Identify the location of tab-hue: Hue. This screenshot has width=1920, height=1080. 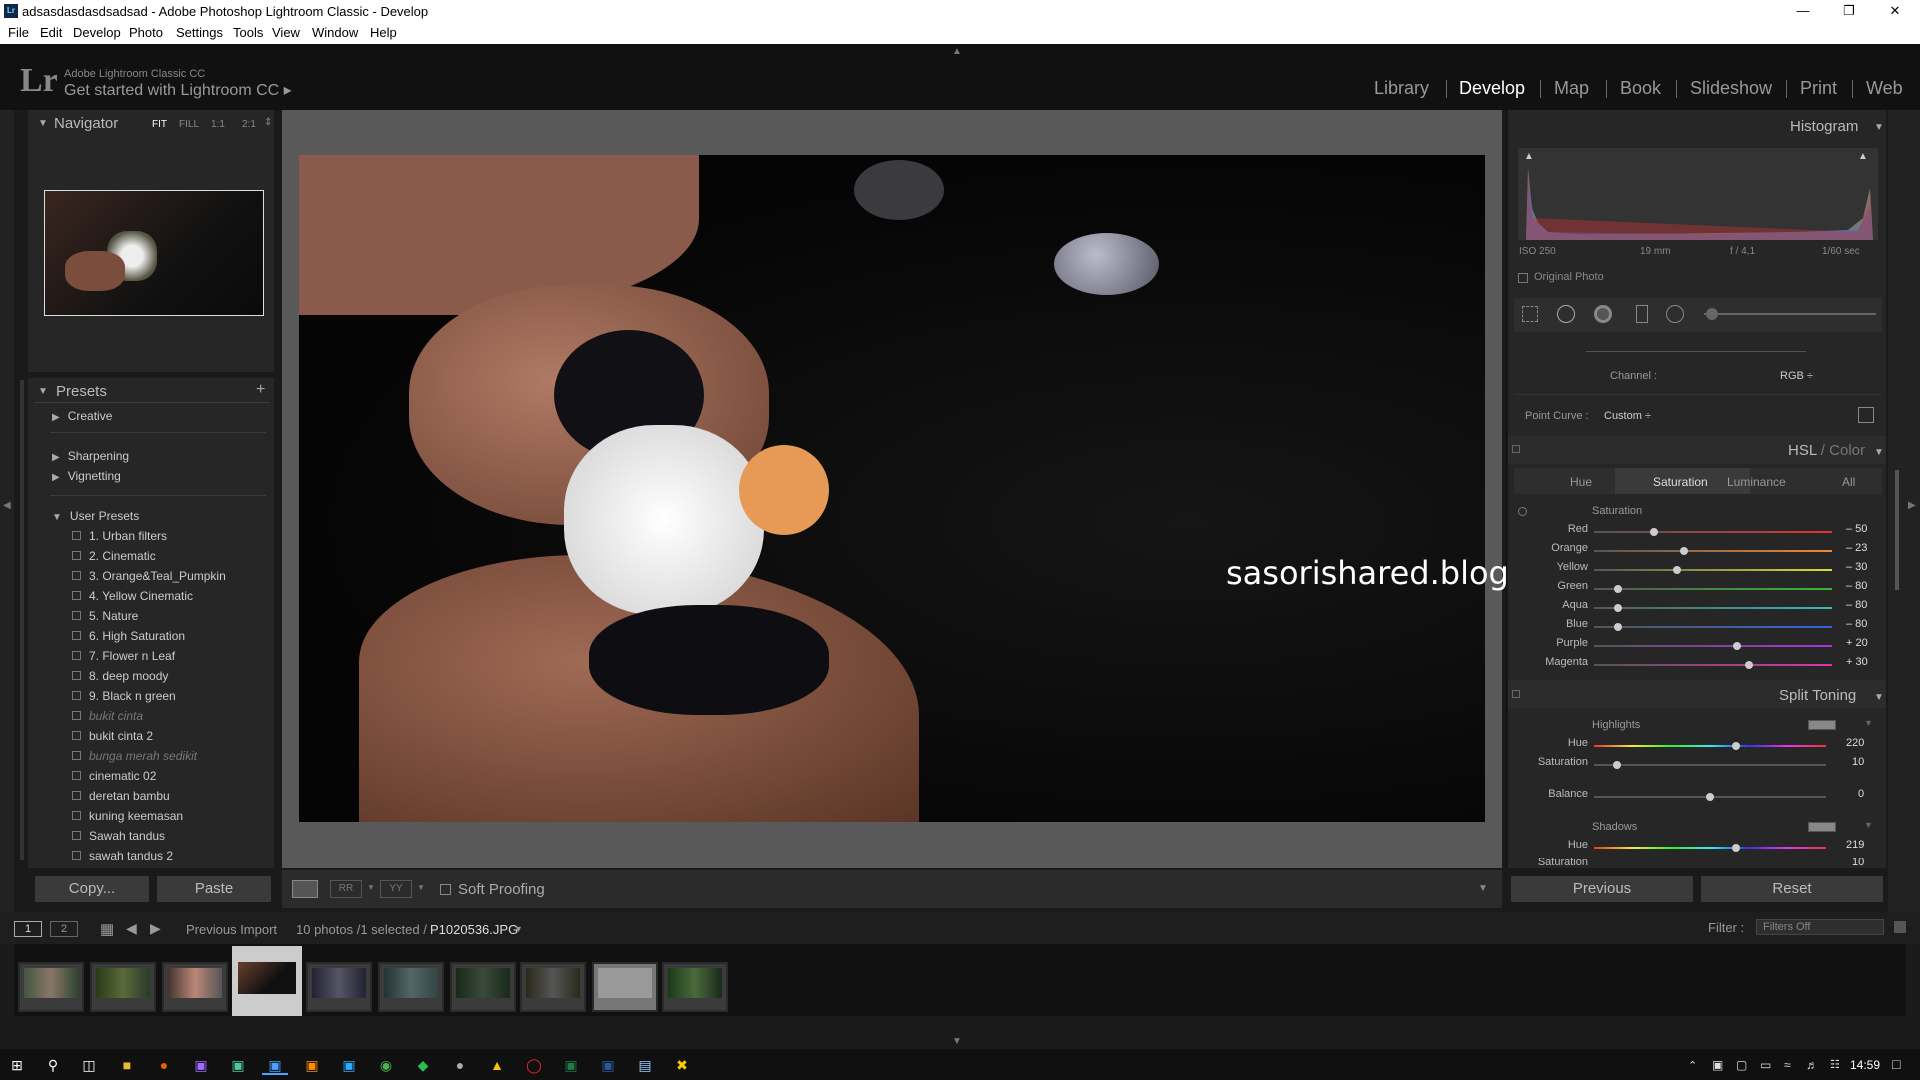
(1581, 482).